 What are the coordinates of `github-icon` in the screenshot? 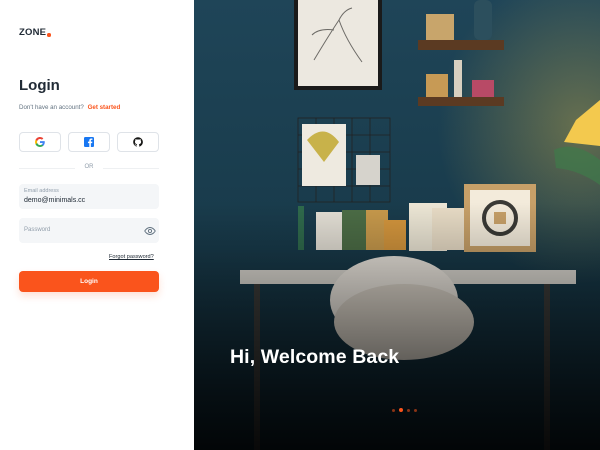 It's located at (138, 142).